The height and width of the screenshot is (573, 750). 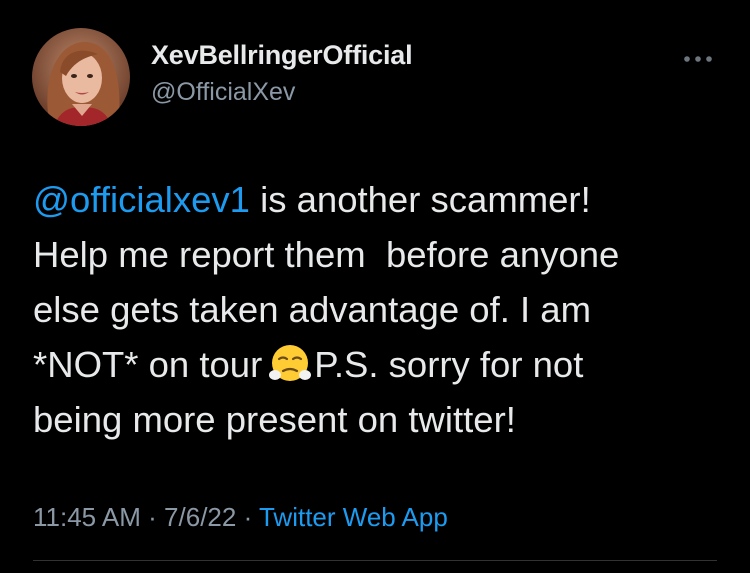 I want to click on face-with-steam-from-nose-emoji-icon, so click(x=290, y=363).